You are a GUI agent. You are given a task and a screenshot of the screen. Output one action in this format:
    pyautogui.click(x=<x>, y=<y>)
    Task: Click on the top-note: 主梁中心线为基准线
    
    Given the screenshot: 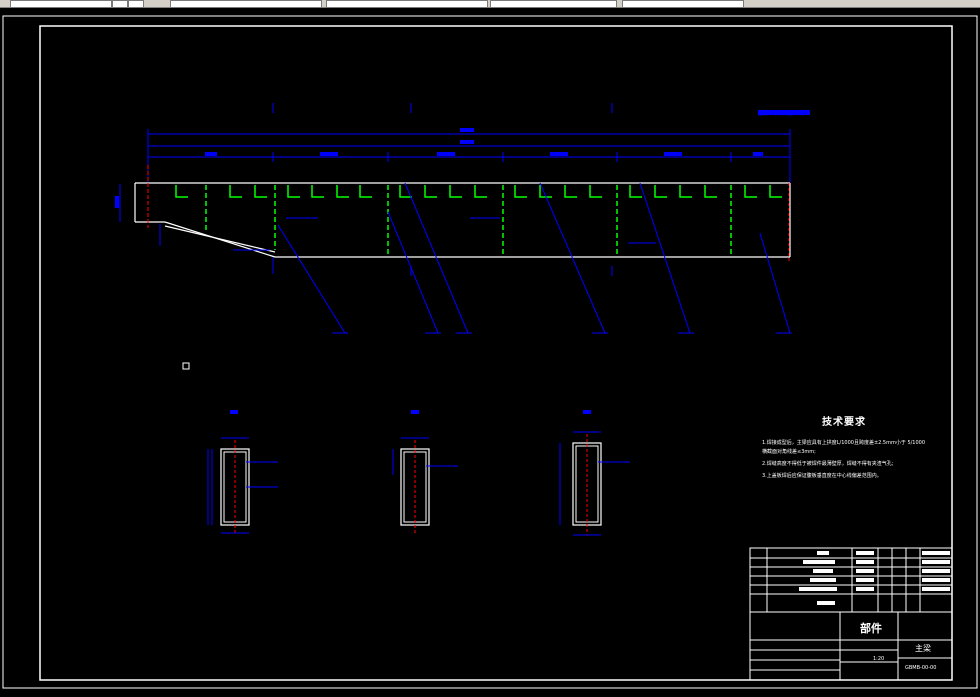 What is the action you would take?
    pyautogui.click(x=780, y=113)
    